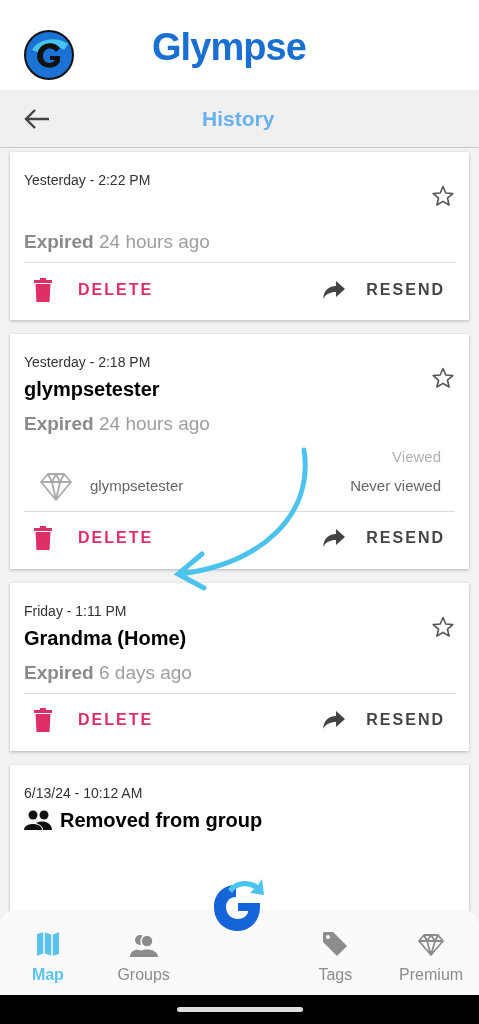 This screenshot has width=479, height=1024. Describe the element at coordinates (88, 362) in the screenshot. I see `timestamp: Yesterday - 2:18 PM` at that location.